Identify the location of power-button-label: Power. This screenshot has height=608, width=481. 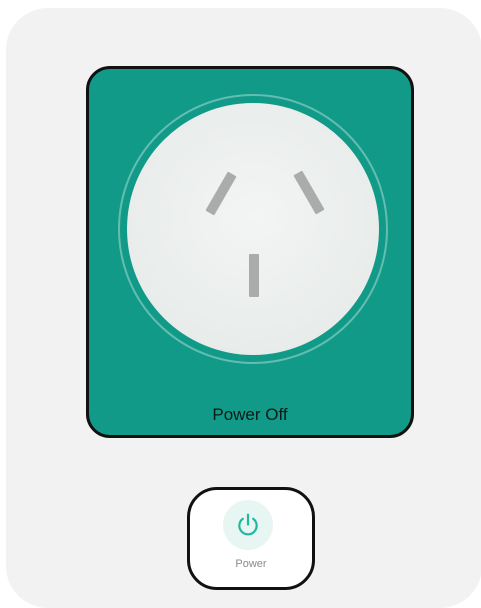
(251, 564).